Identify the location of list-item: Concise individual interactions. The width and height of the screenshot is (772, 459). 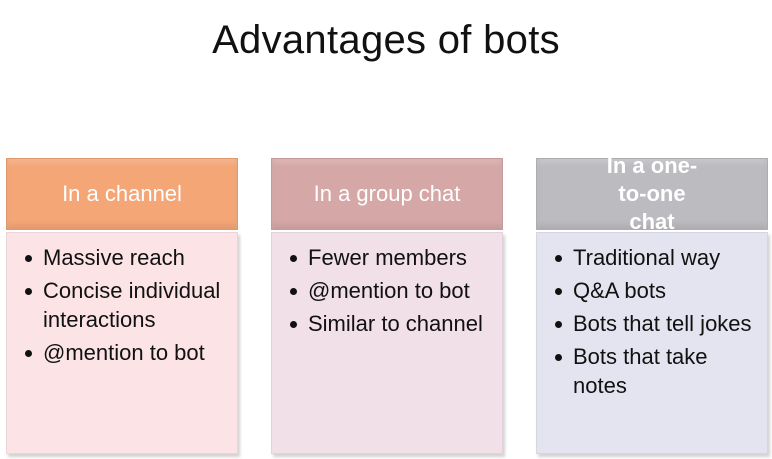
(124, 305).